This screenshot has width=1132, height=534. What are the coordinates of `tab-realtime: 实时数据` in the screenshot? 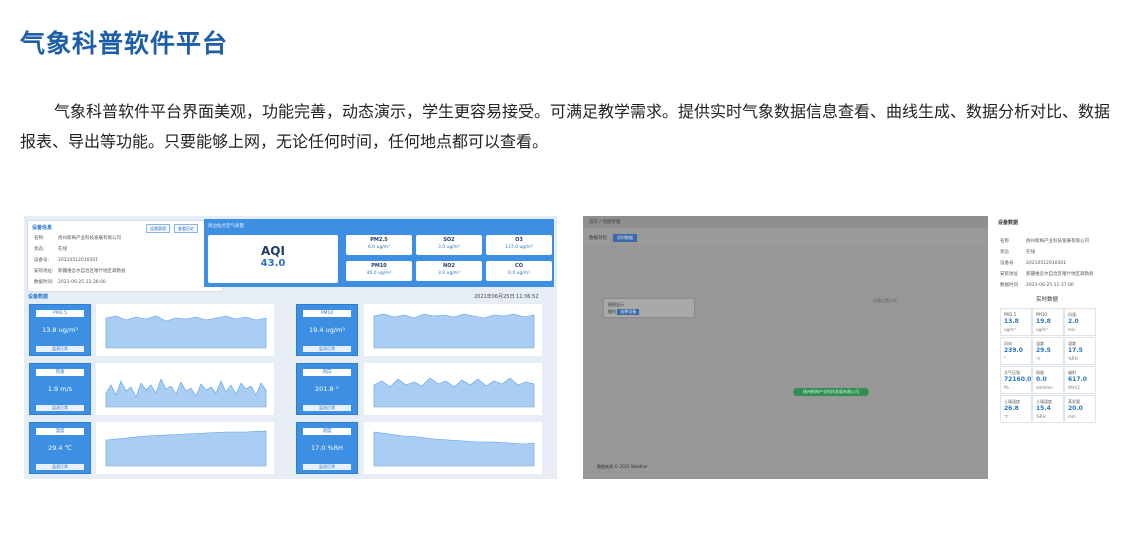 It's located at (625, 238).